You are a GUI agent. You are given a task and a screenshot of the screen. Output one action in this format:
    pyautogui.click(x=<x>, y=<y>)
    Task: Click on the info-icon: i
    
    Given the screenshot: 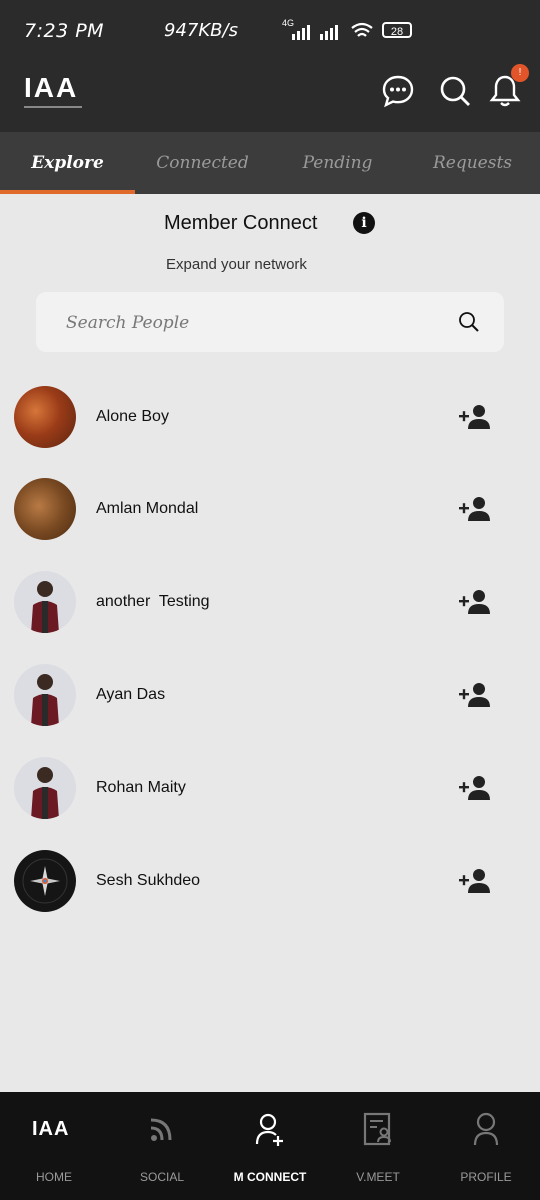 What is the action you would take?
    pyautogui.click(x=364, y=223)
    